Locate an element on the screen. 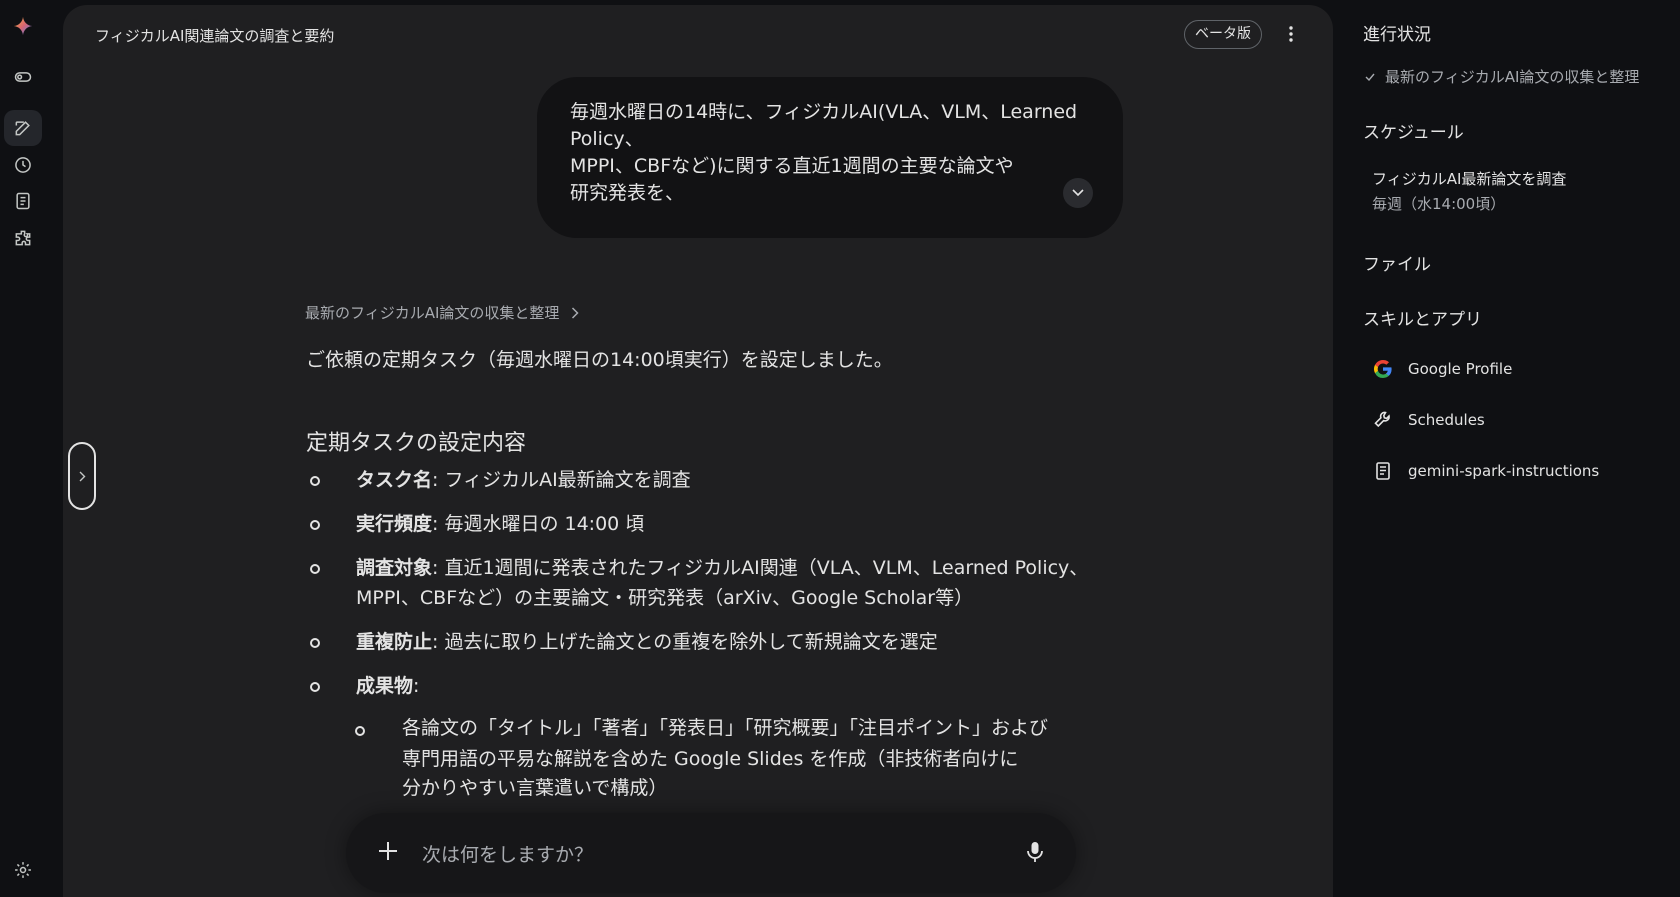 The width and height of the screenshot is (1680, 897). sub-list-line: 専門用語の平易な解説を含めた Google Slides を作成（非技術者向けに is located at coordinates (710, 759).